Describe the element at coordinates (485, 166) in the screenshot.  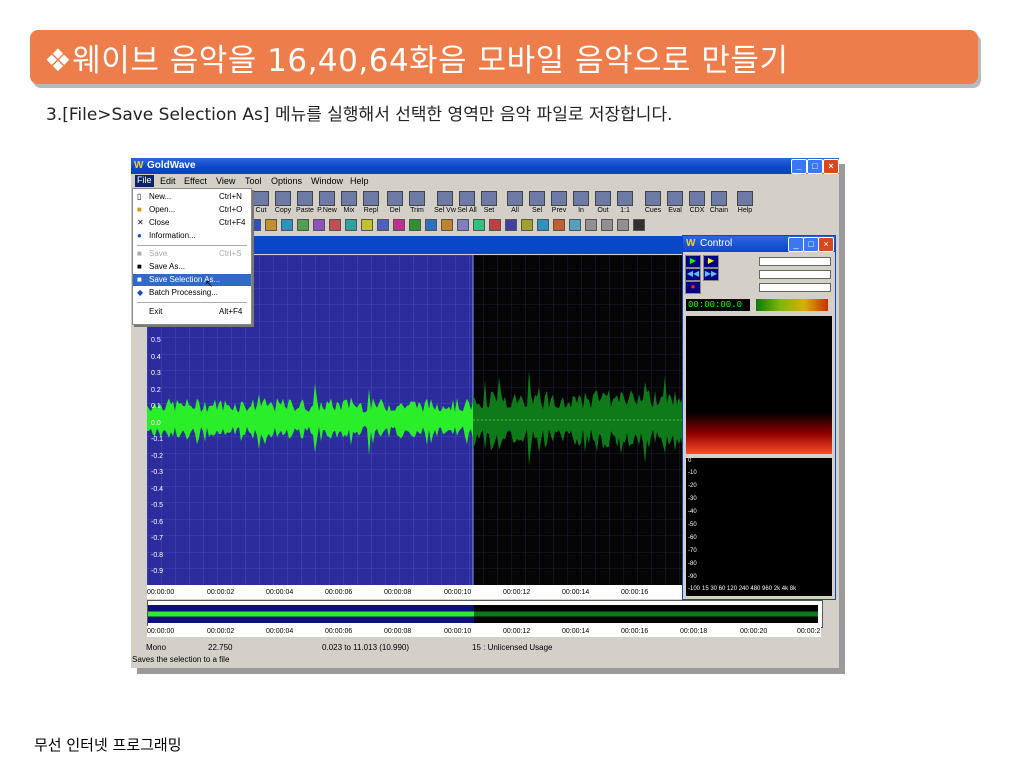
I see `window-titlebar: W GoldWave _ □ ×` at that location.